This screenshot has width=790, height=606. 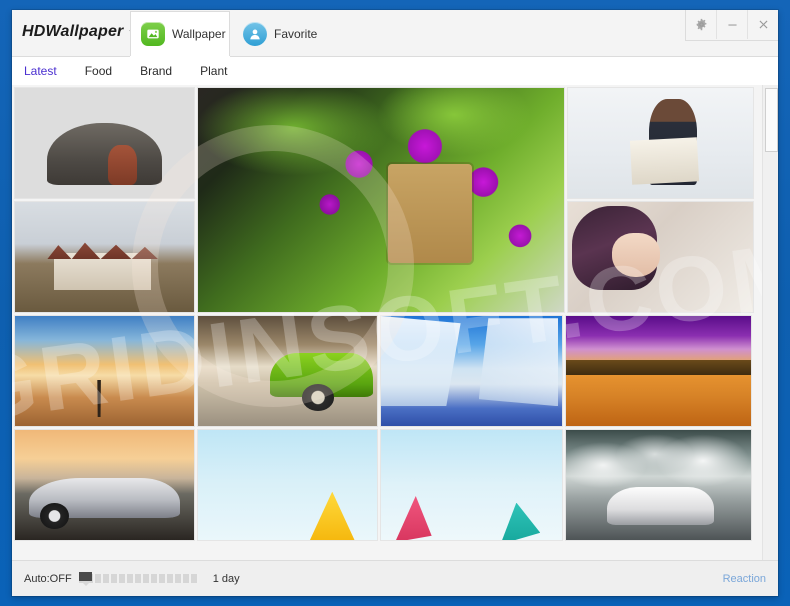 I want to click on tab-favorite-label: Favorite, so click(x=296, y=34).